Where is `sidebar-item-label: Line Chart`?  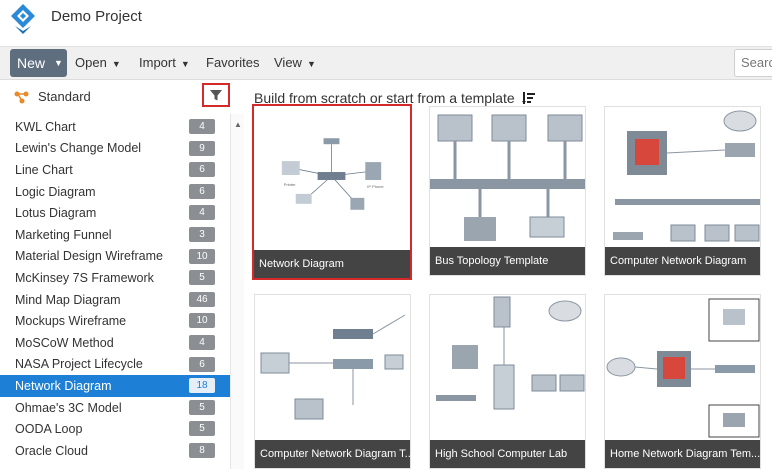 sidebar-item-label: Line Chart is located at coordinates (44, 169).